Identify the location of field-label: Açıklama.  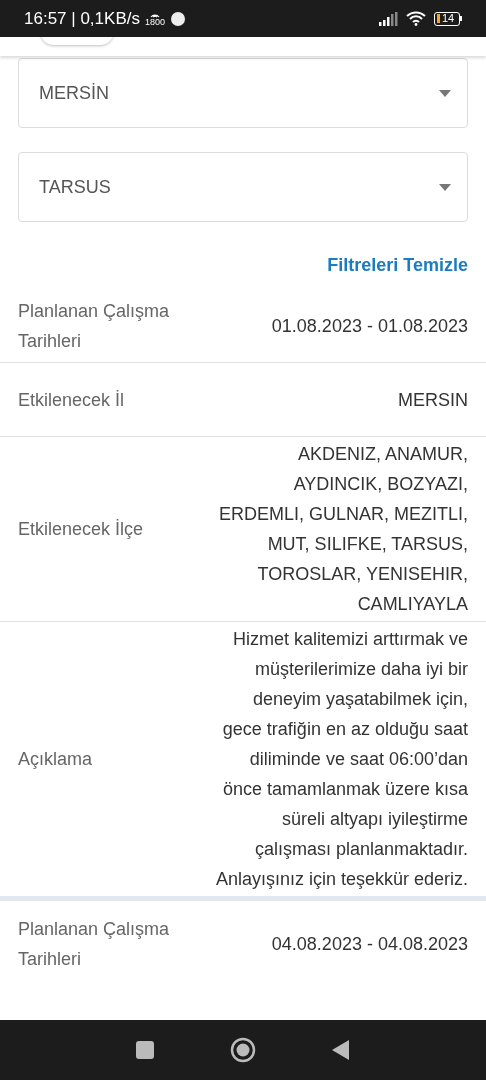
(56, 759).